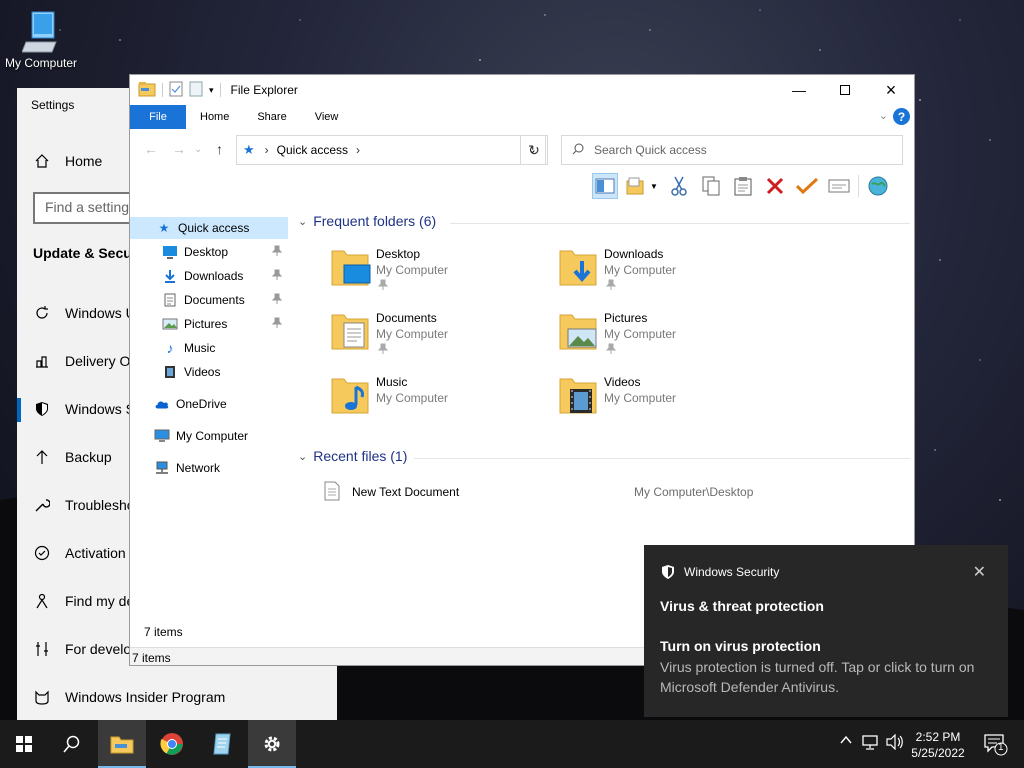 The image size is (1024, 768). What do you see at coordinates (219, 149) in the screenshot?
I see `up-button: ↑` at bounding box center [219, 149].